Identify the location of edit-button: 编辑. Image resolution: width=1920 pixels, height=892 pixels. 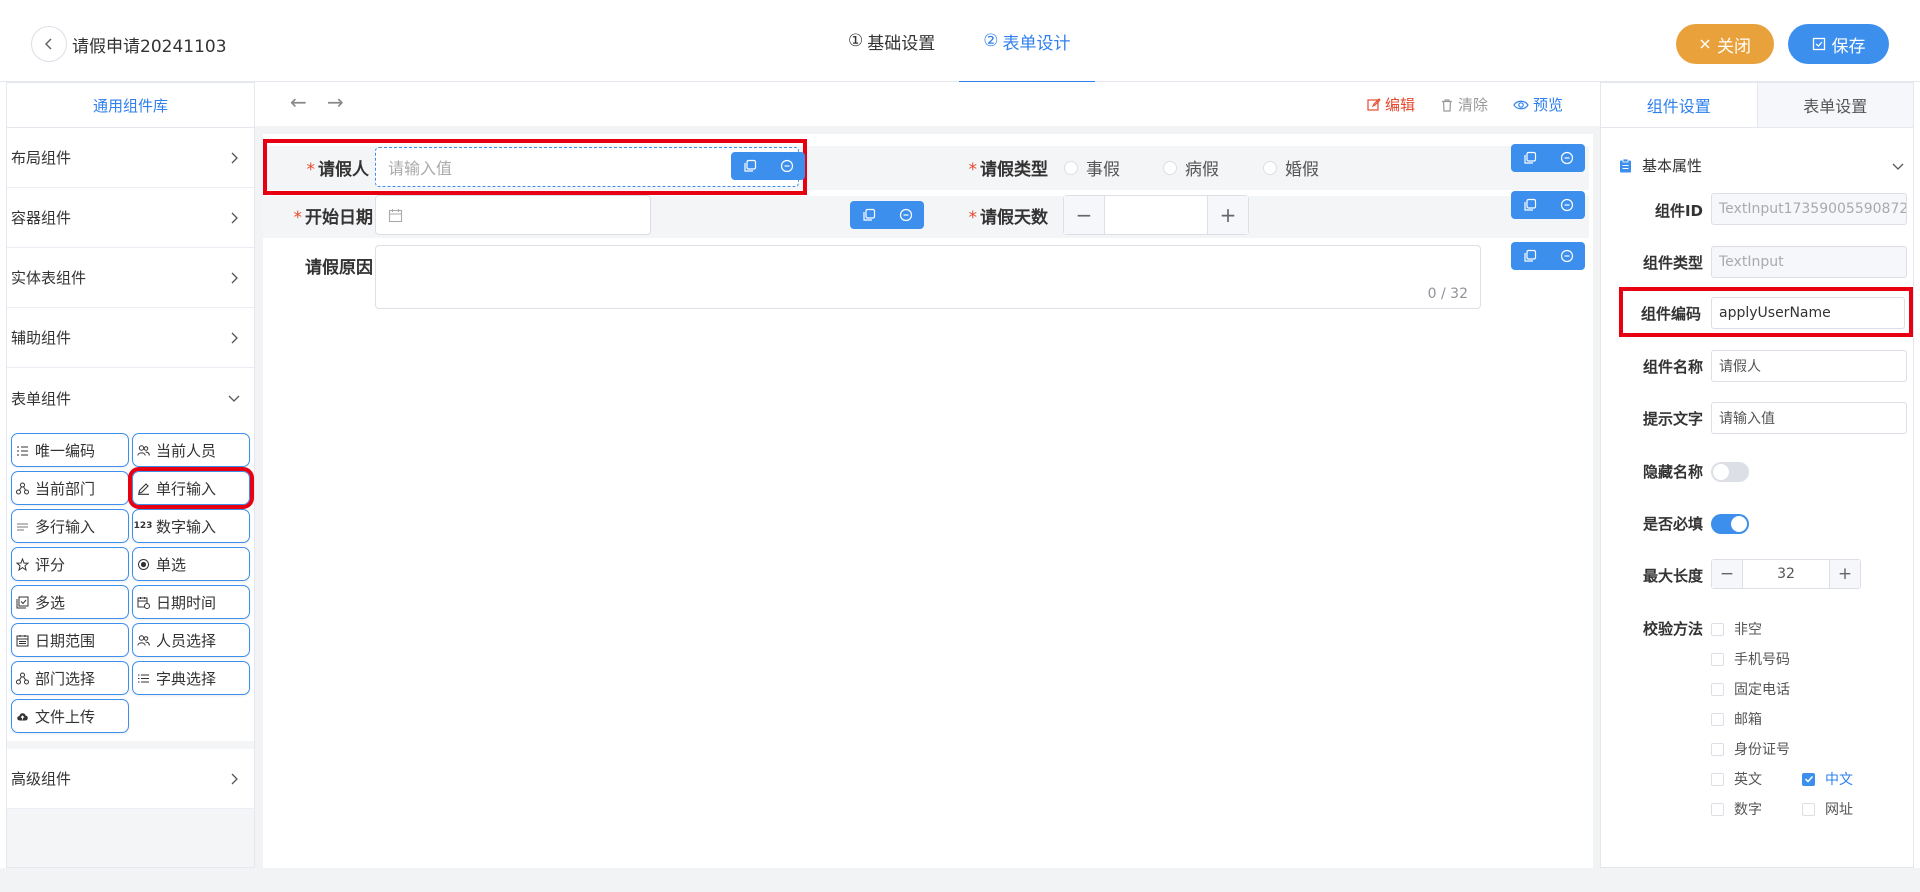
(1391, 104).